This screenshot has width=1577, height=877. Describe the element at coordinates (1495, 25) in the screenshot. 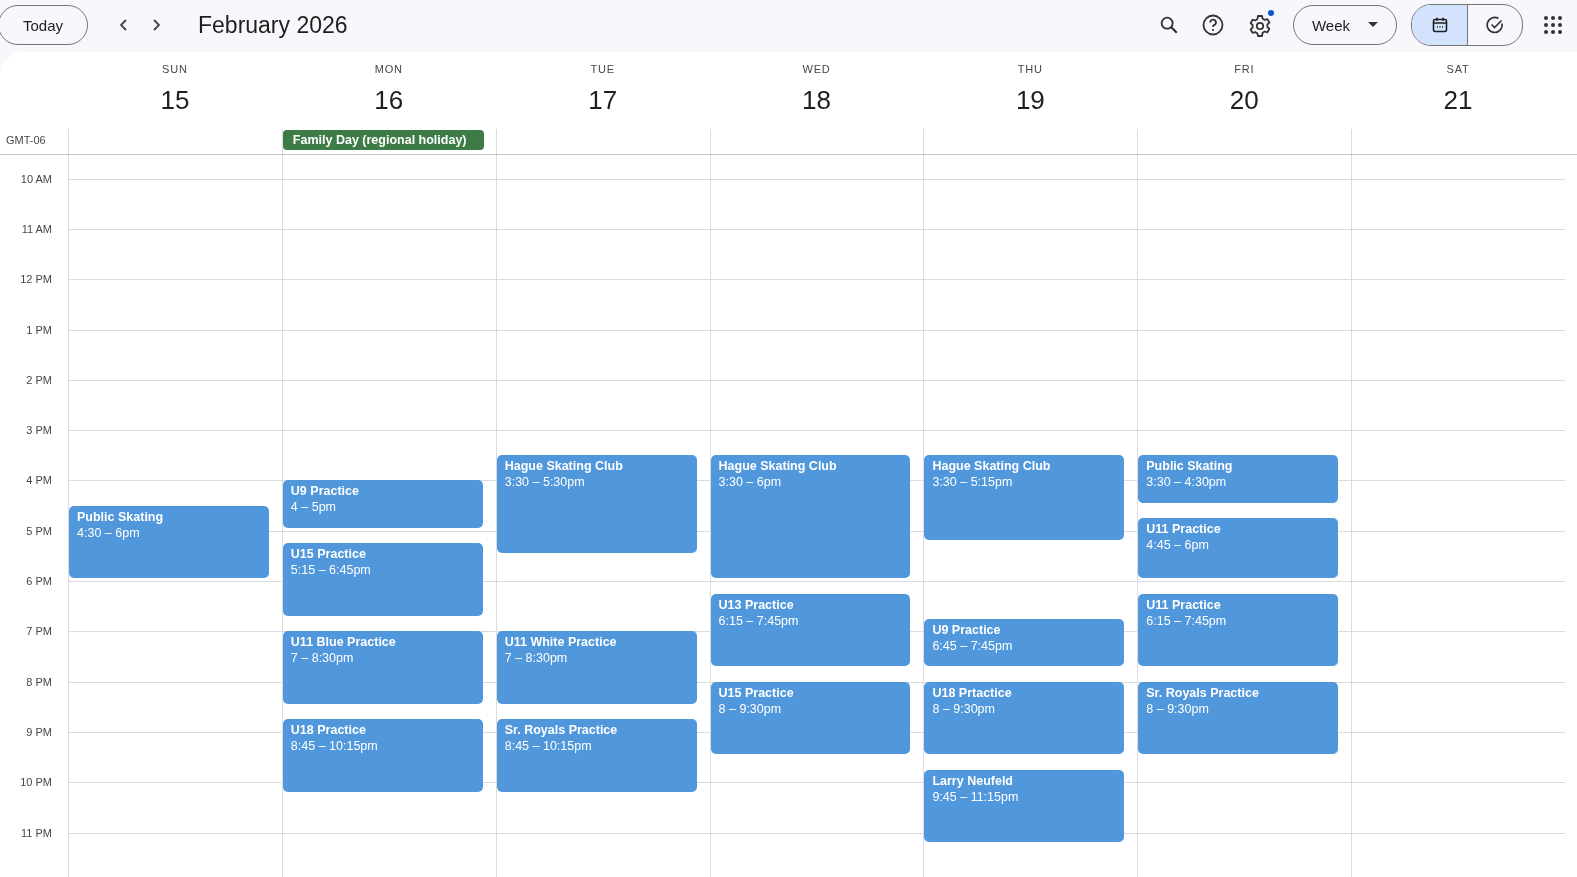

I see `check-circle-icon` at that location.